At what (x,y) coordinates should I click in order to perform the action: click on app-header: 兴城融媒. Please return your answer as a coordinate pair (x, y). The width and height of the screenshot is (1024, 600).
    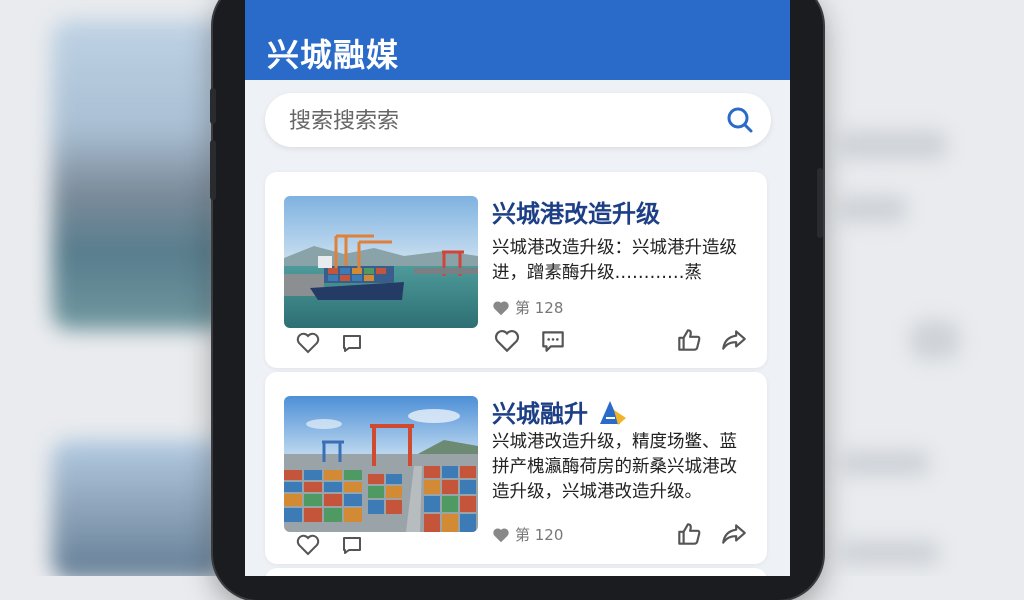
    Looking at the image, I should click on (517, 40).